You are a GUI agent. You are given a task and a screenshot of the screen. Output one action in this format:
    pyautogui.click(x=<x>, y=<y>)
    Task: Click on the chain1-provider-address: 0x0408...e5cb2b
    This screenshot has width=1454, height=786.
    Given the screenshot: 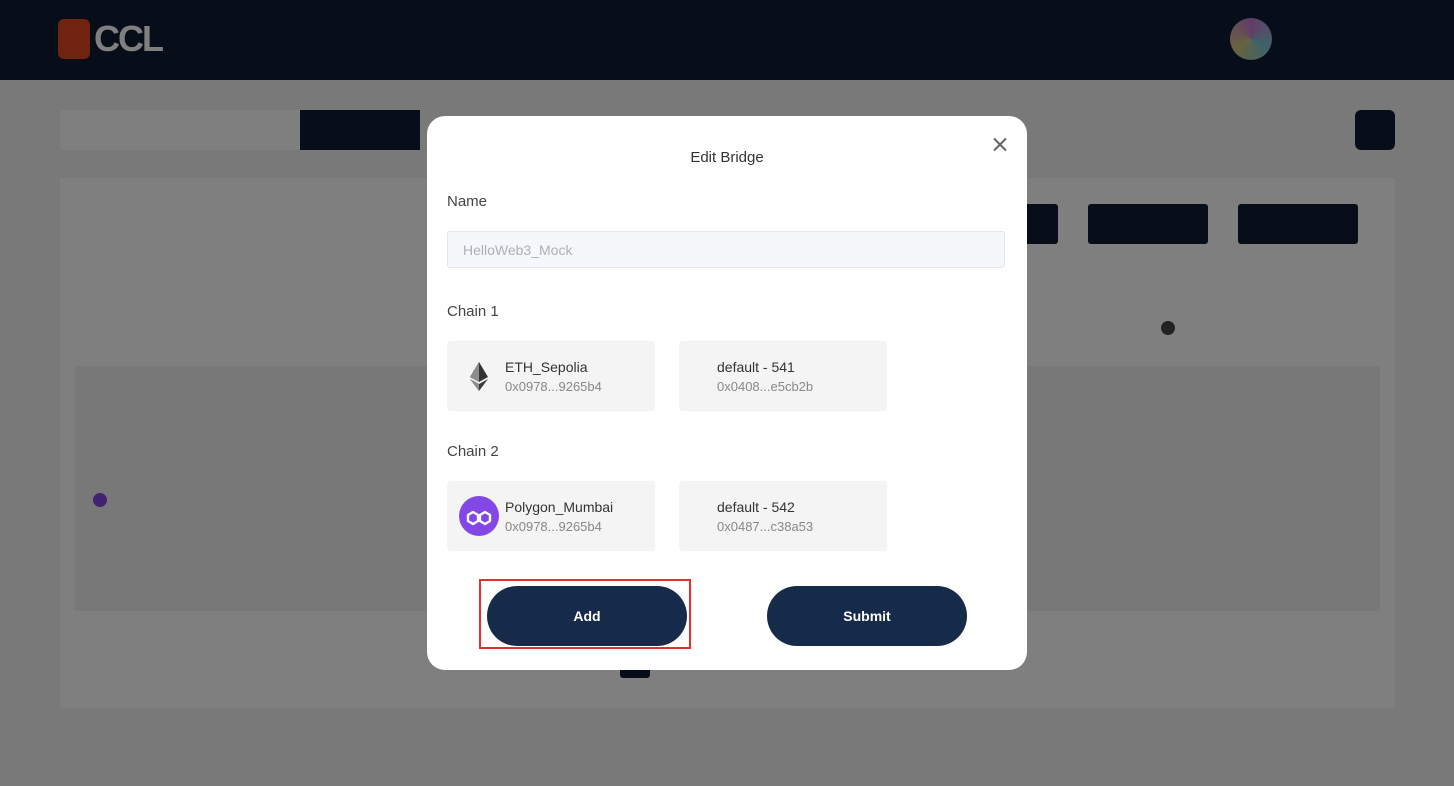 What is the action you would take?
    pyautogui.click(x=765, y=386)
    